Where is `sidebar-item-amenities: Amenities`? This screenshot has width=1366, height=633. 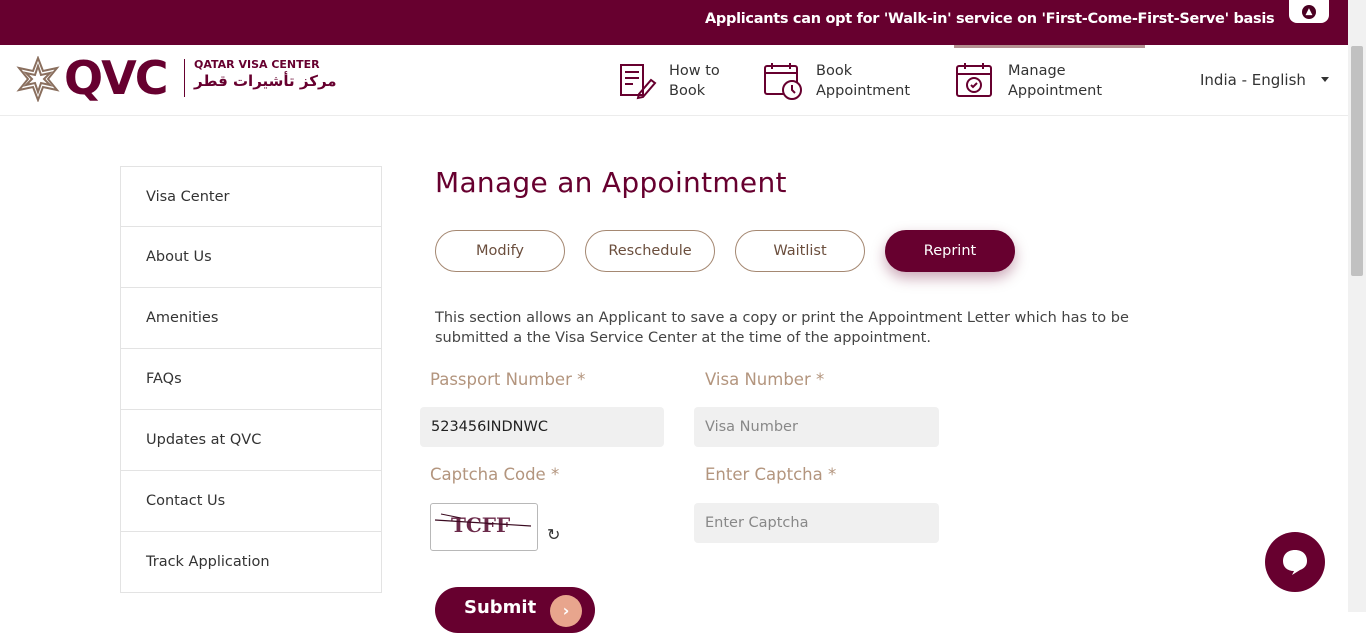 sidebar-item-amenities: Amenities is located at coordinates (251, 318).